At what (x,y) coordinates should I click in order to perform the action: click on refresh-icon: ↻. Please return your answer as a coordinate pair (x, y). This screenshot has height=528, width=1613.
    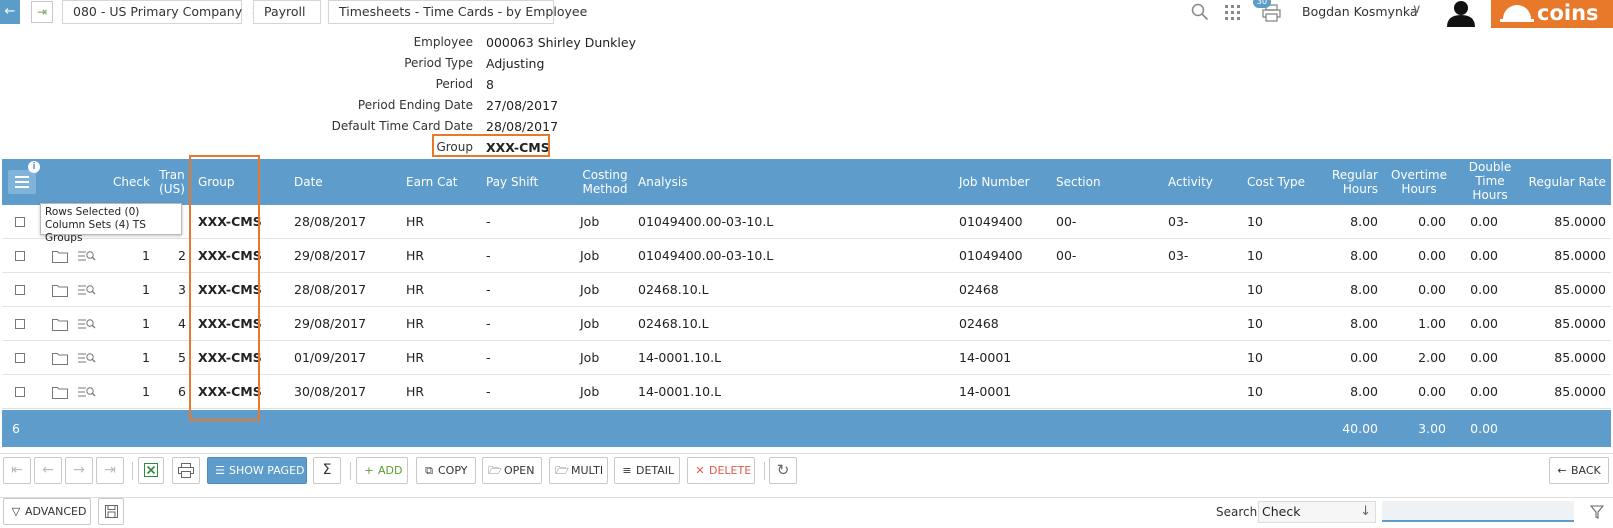
    Looking at the image, I should click on (783, 470).